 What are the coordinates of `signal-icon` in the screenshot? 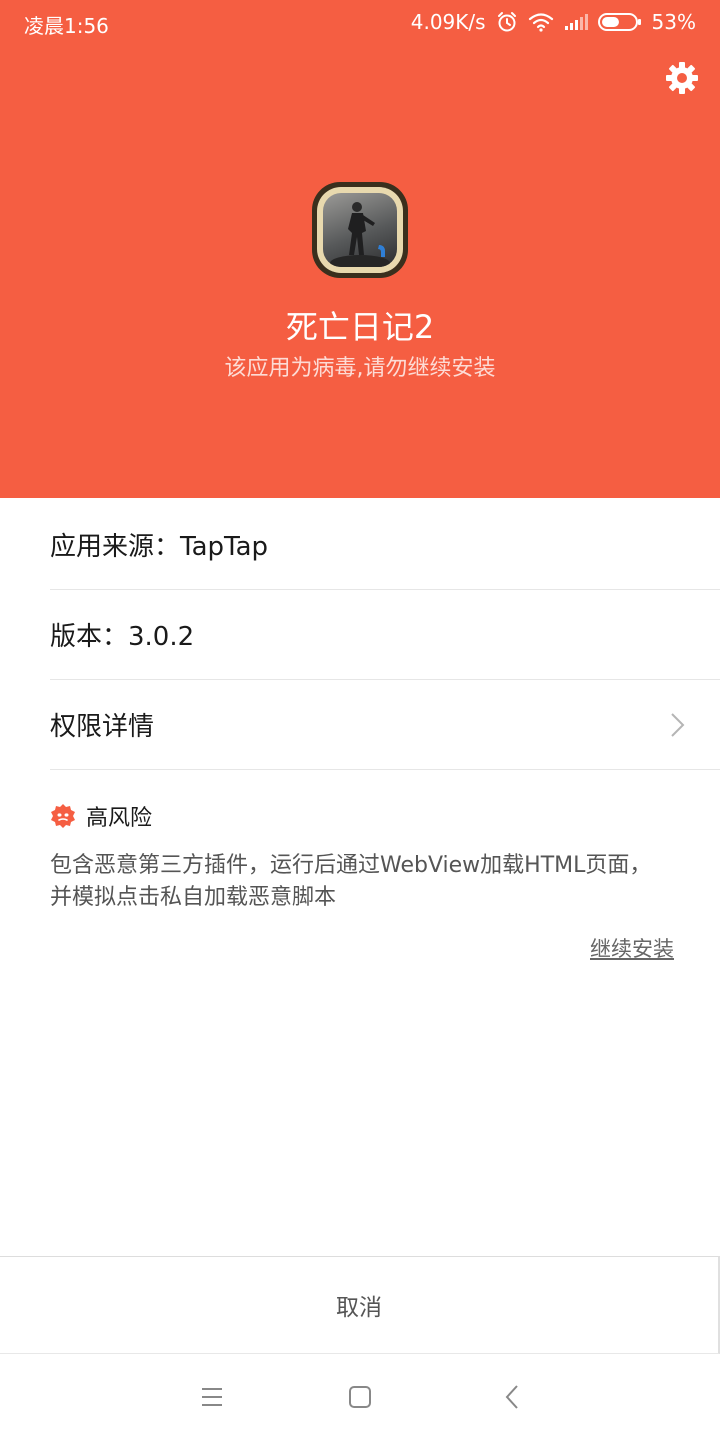 It's located at (576, 22).